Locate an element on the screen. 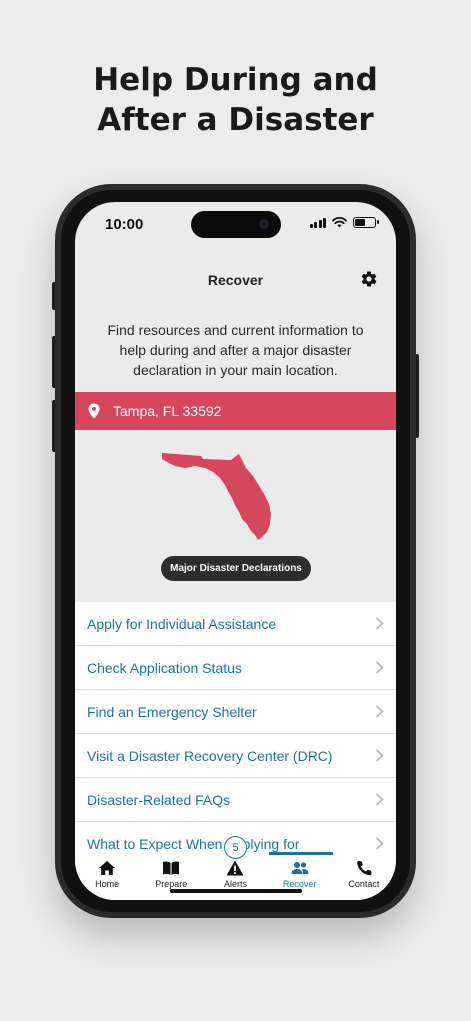  status-bar: 10:00 is located at coordinates (235, 225).